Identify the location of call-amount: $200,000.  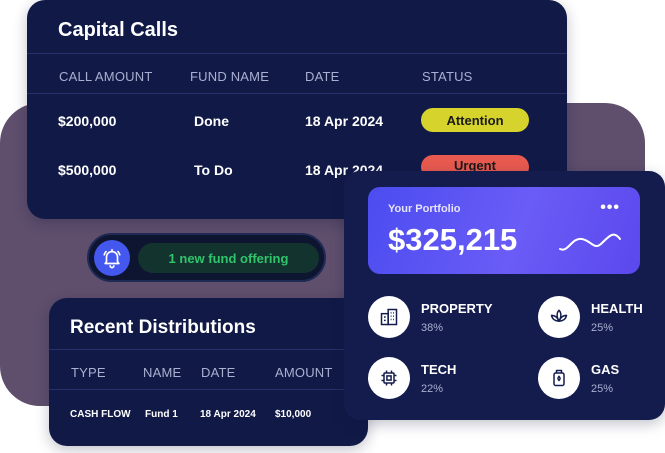
(87, 121).